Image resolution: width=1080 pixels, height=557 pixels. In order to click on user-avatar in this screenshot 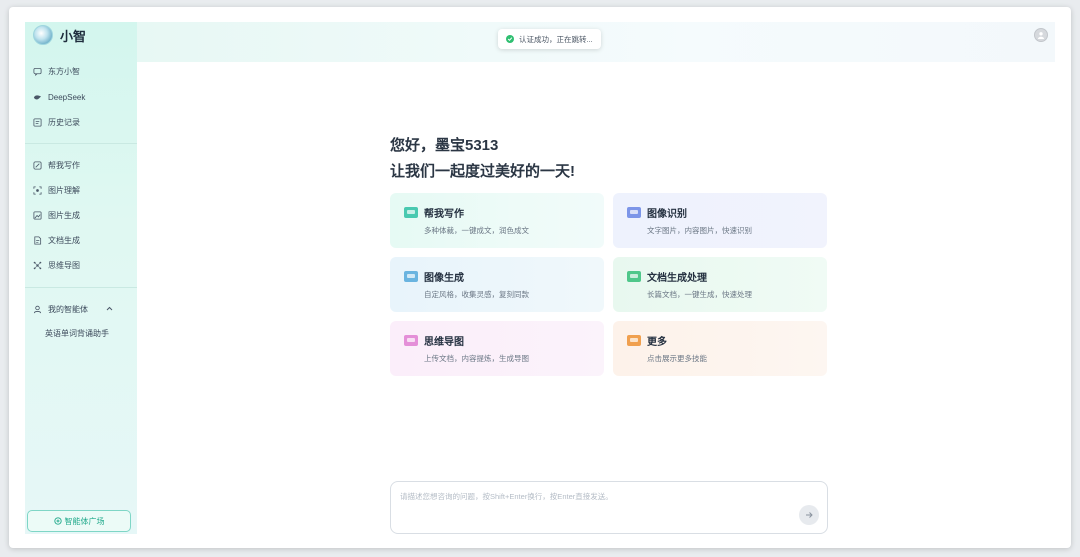, I will do `click(1041, 35)`.